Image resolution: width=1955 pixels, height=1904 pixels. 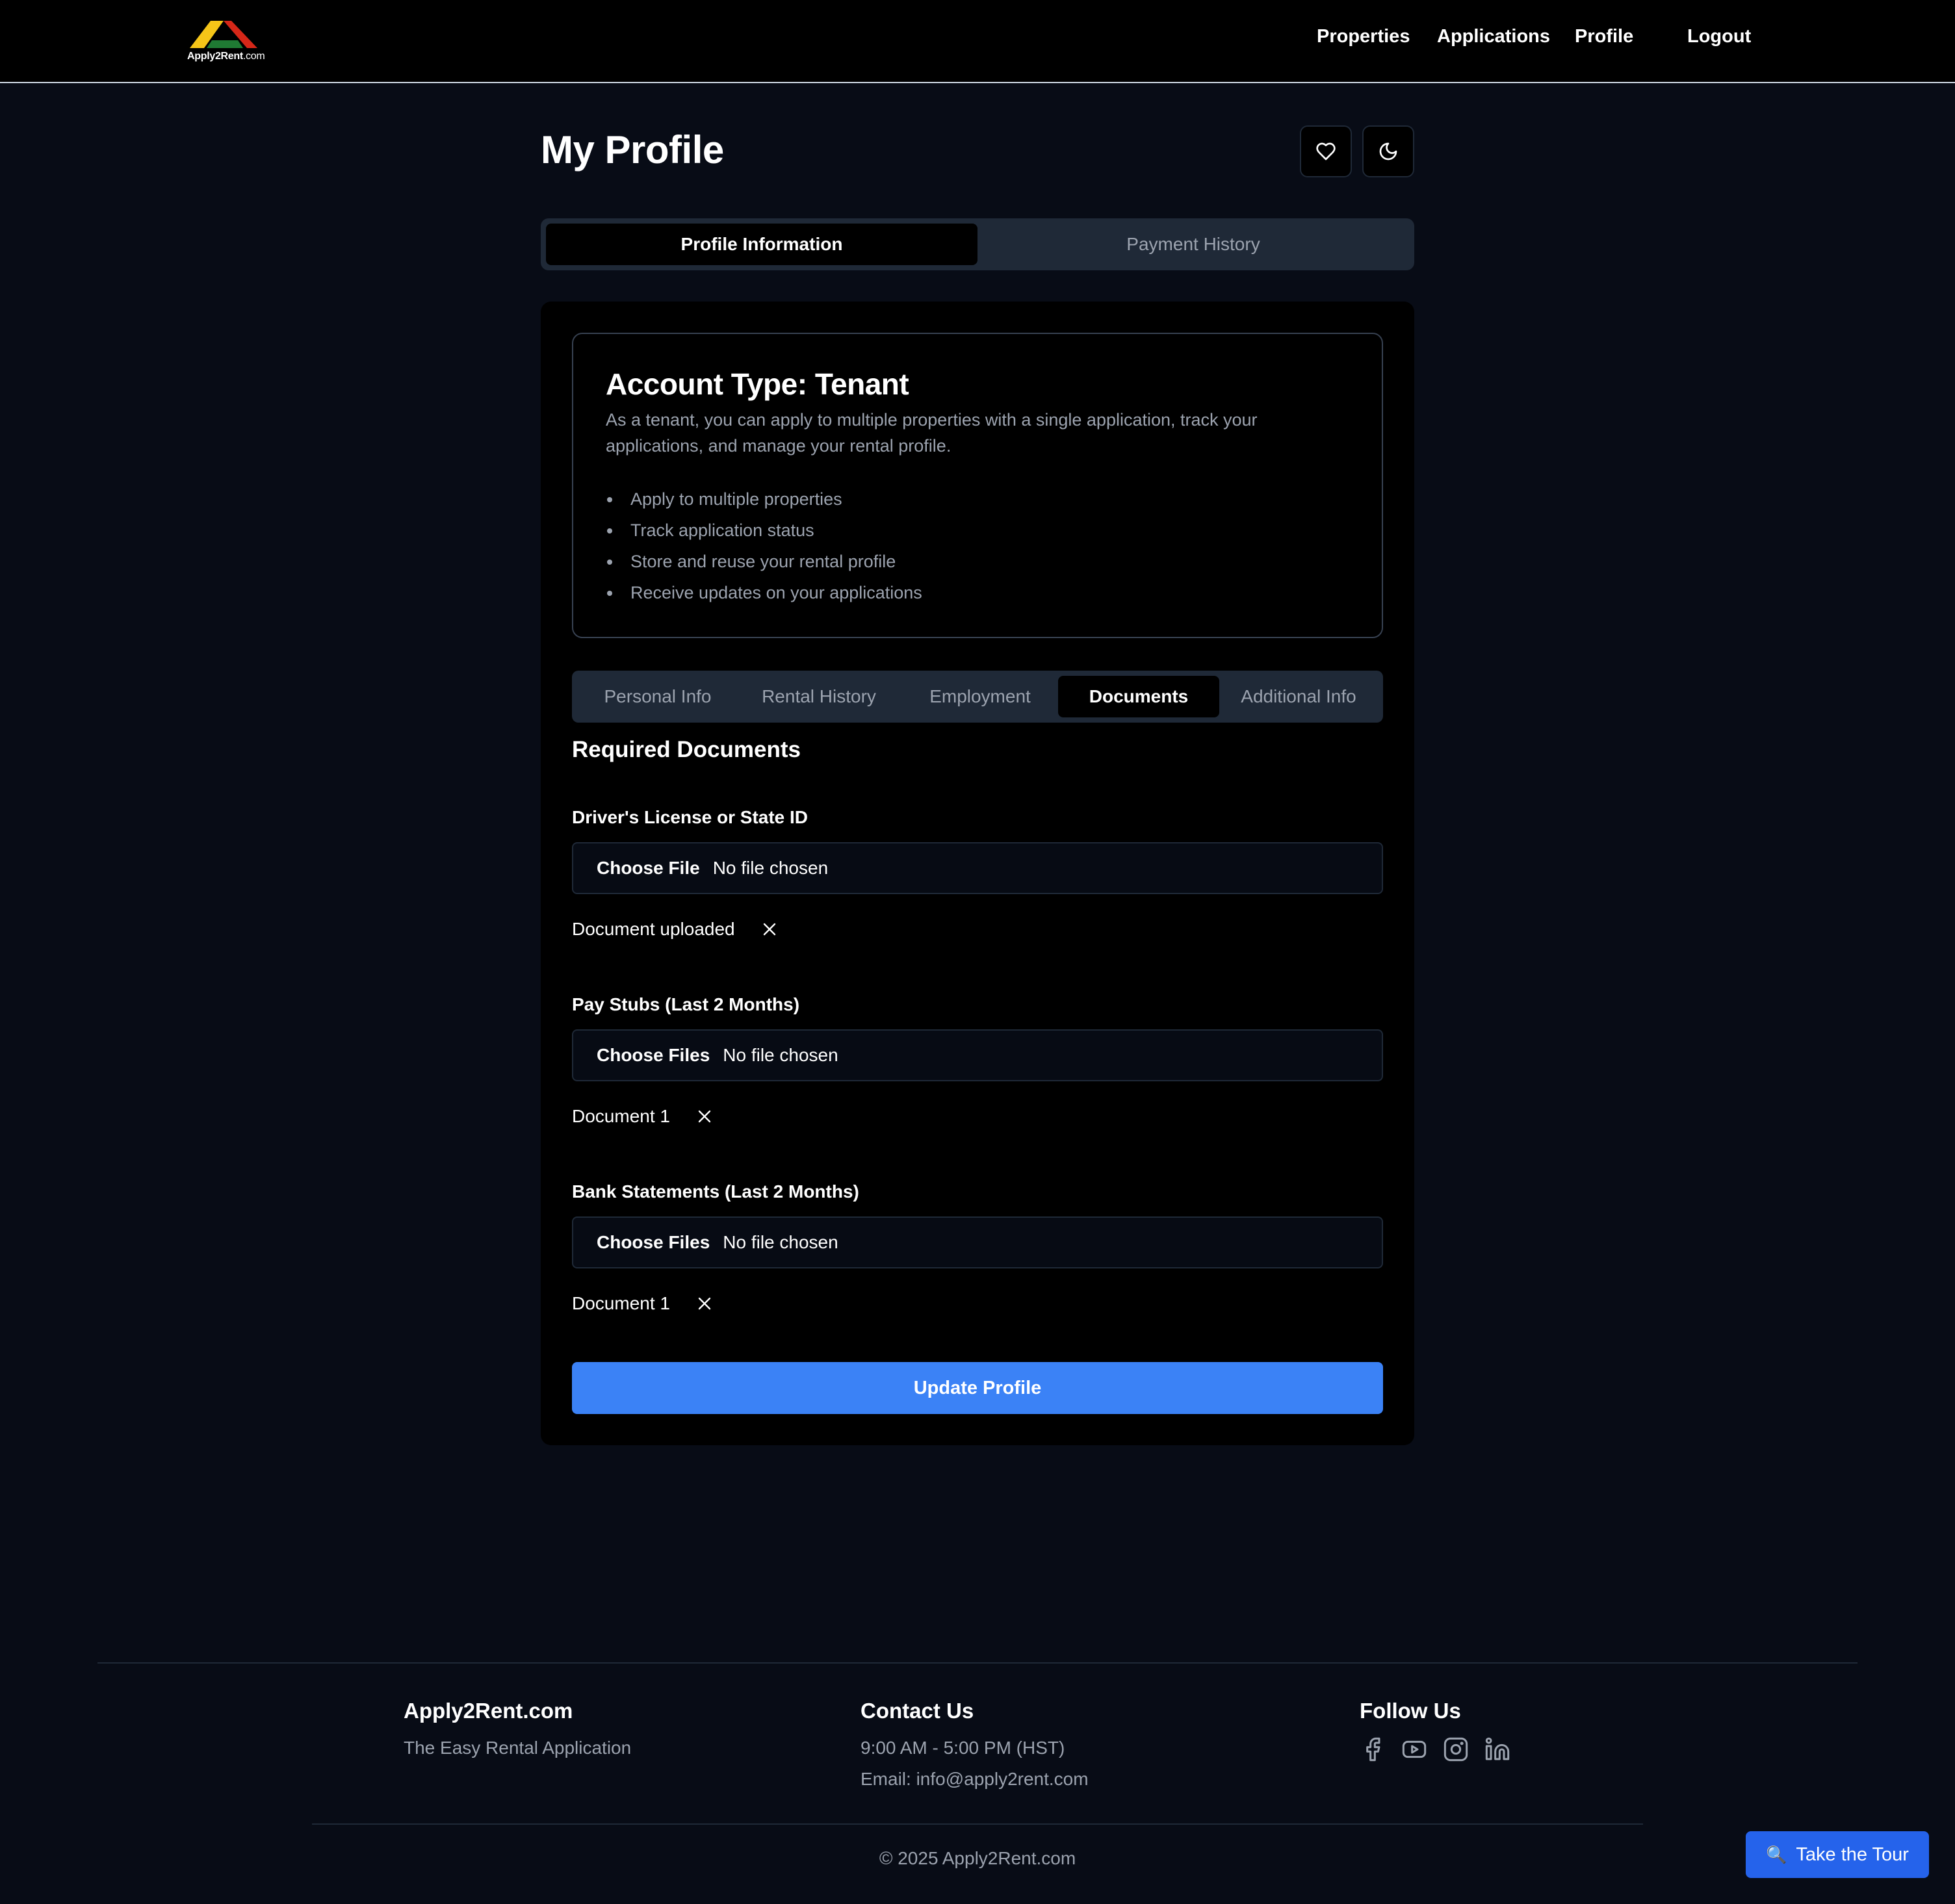 I want to click on footer-follow-heading: Follow Us, so click(x=1410, y=1711).